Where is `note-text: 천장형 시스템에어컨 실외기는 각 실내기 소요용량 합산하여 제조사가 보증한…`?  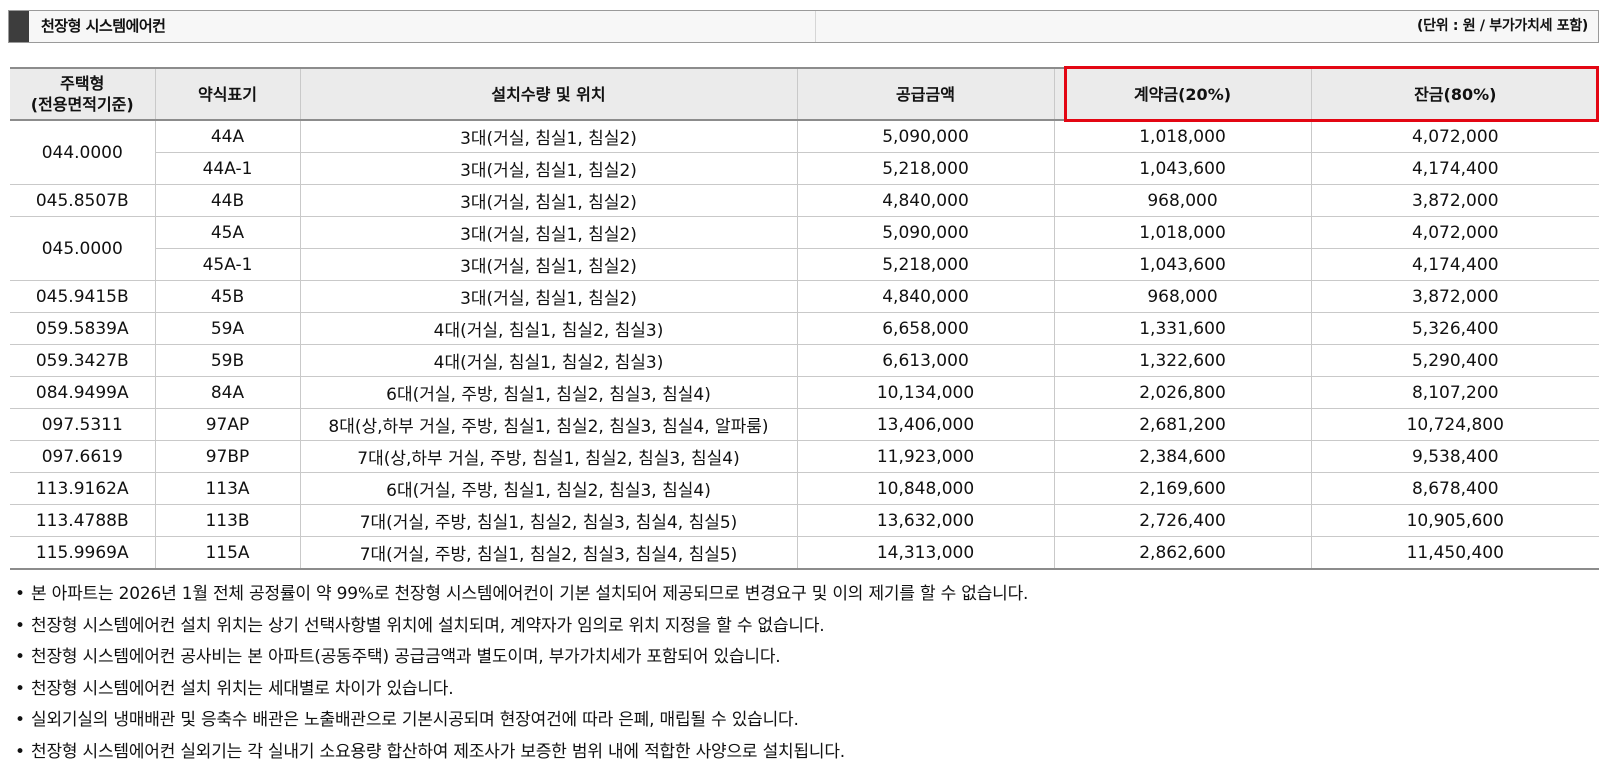
note-text: 천장형 시스템에어컨 실외기는 각 실내기 소요용량 합산하여 제조사가 보증한… is located at coordinates (438, 751).